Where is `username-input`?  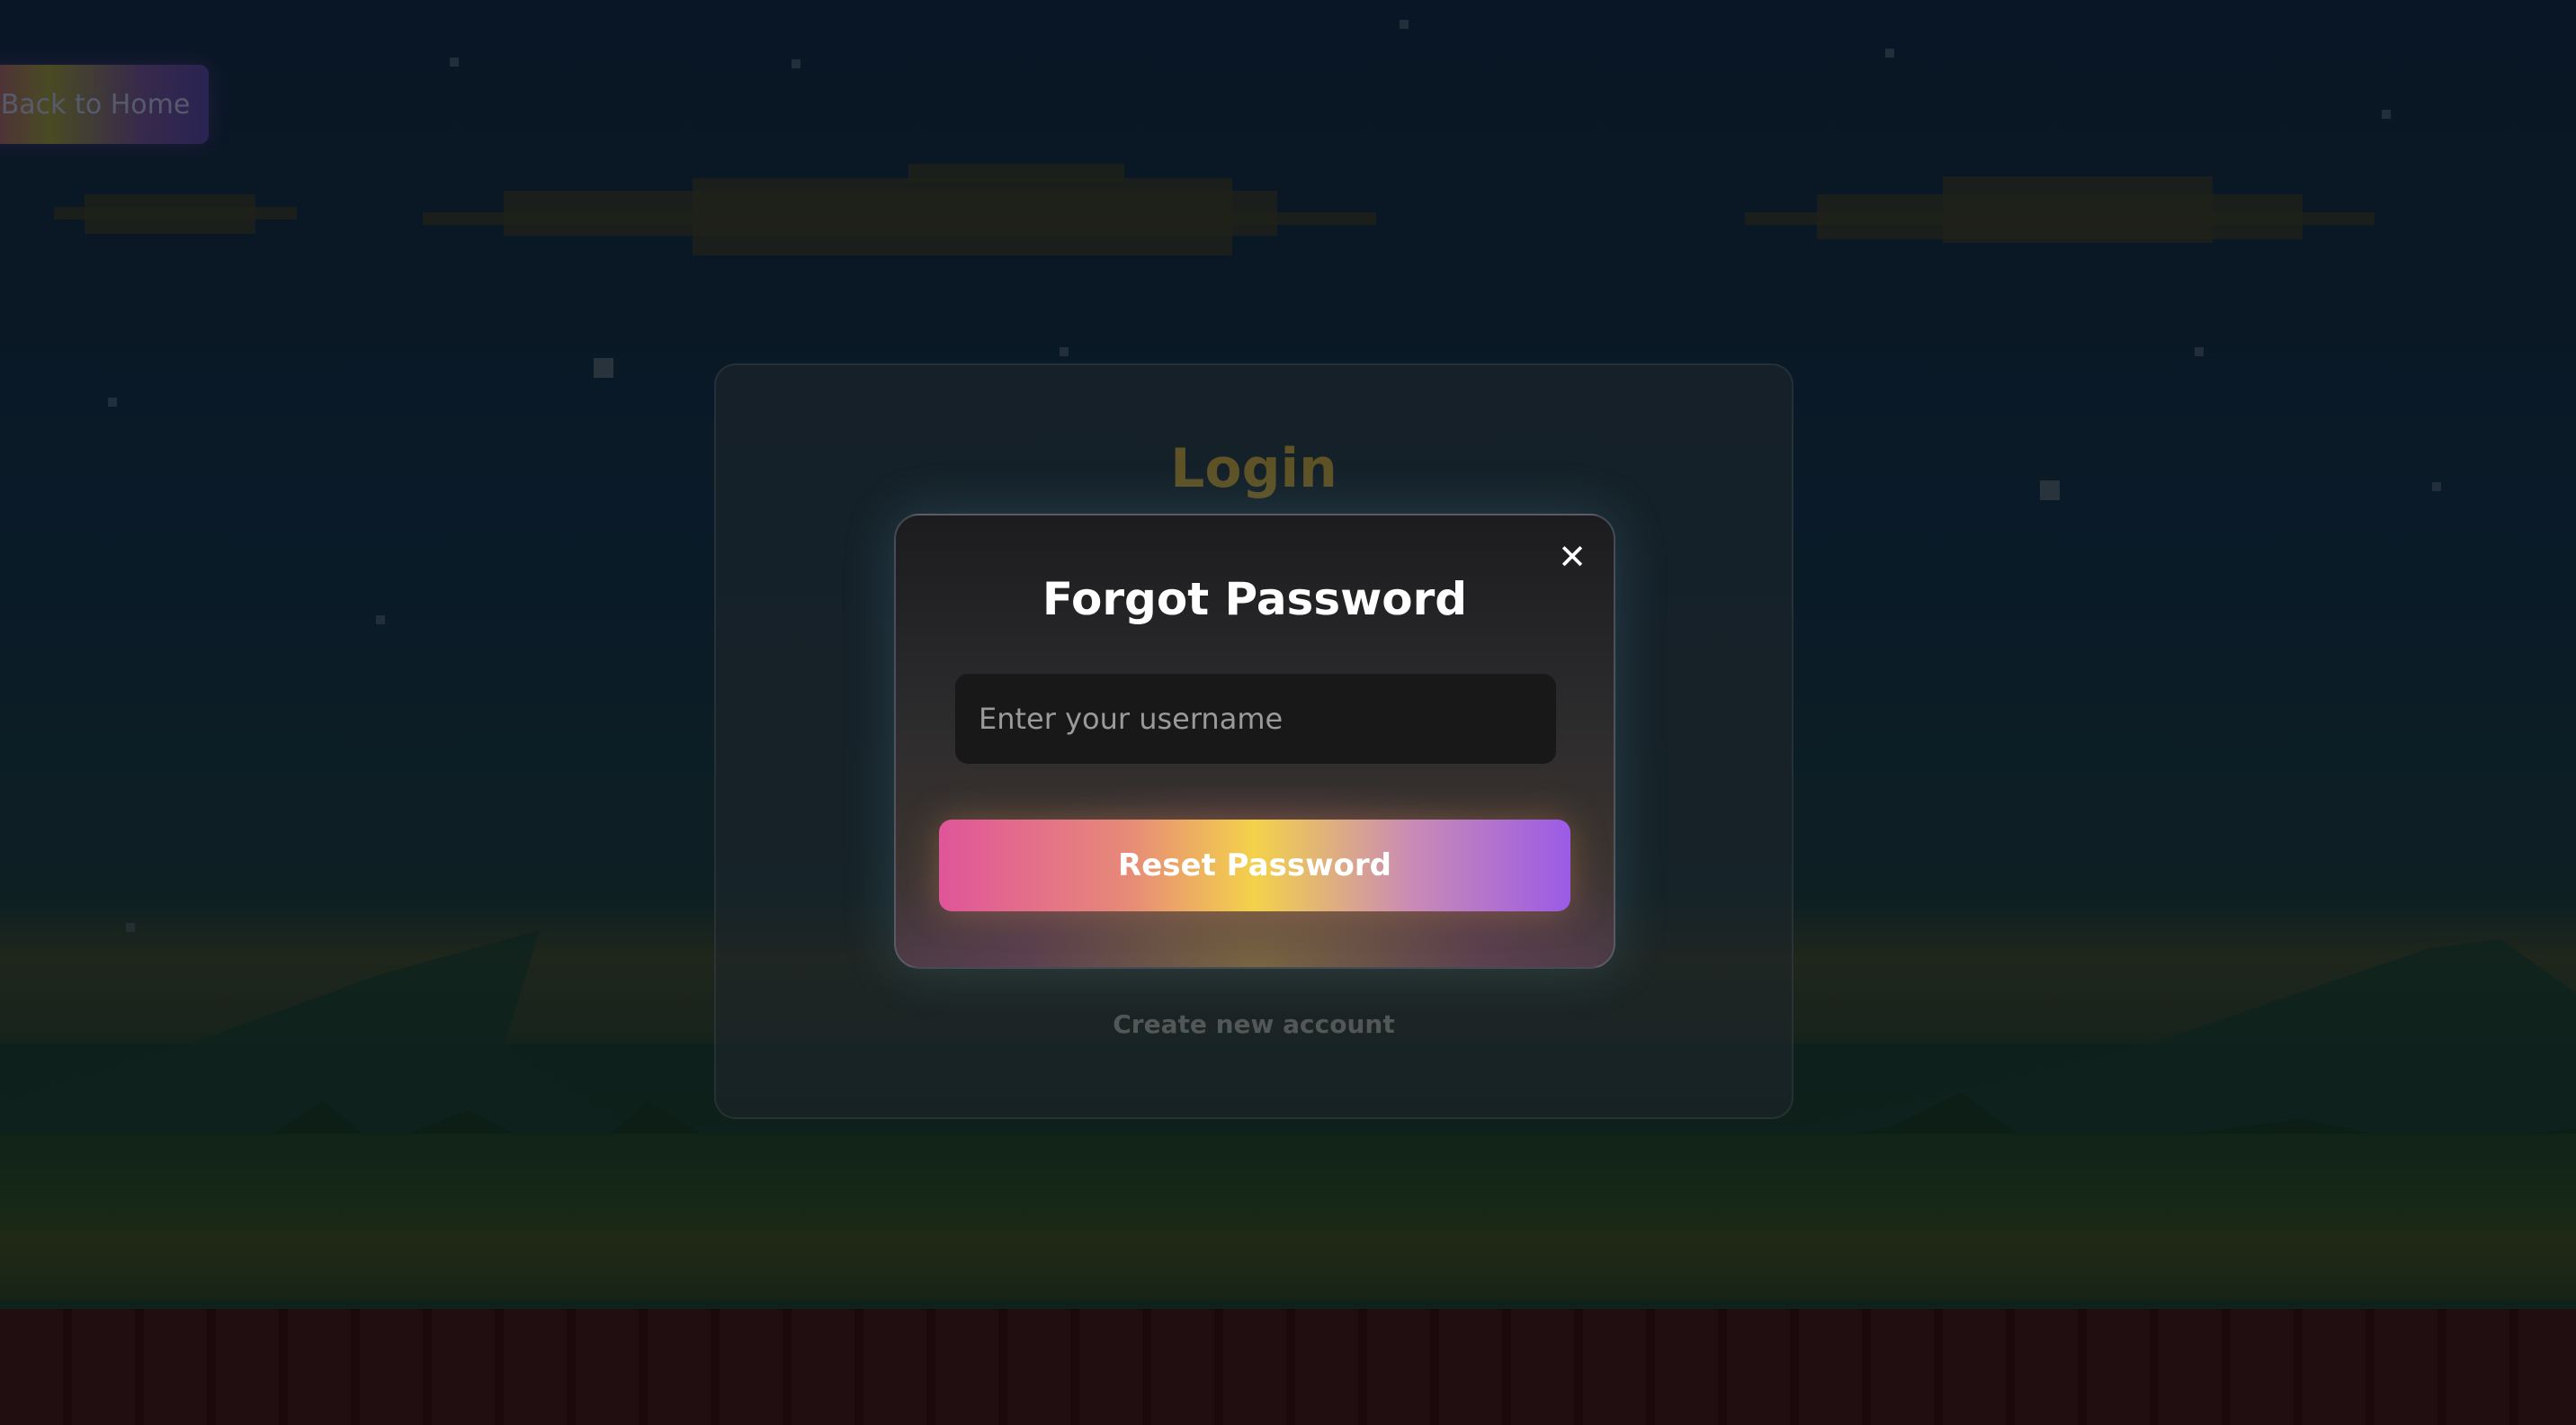 username-input is located at coordinates (1255, 719).